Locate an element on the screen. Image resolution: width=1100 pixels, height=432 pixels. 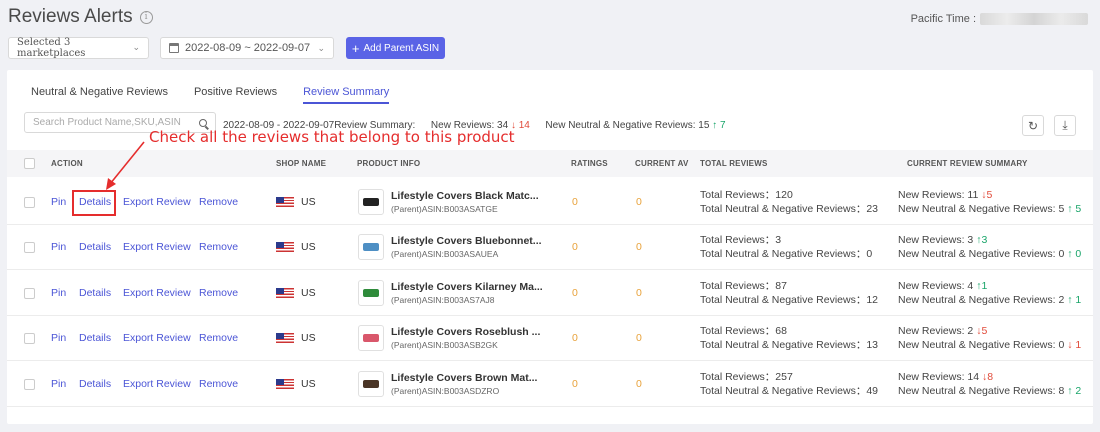
total-reviews: Total Reviews：120 is located at coordinates (746, 195).